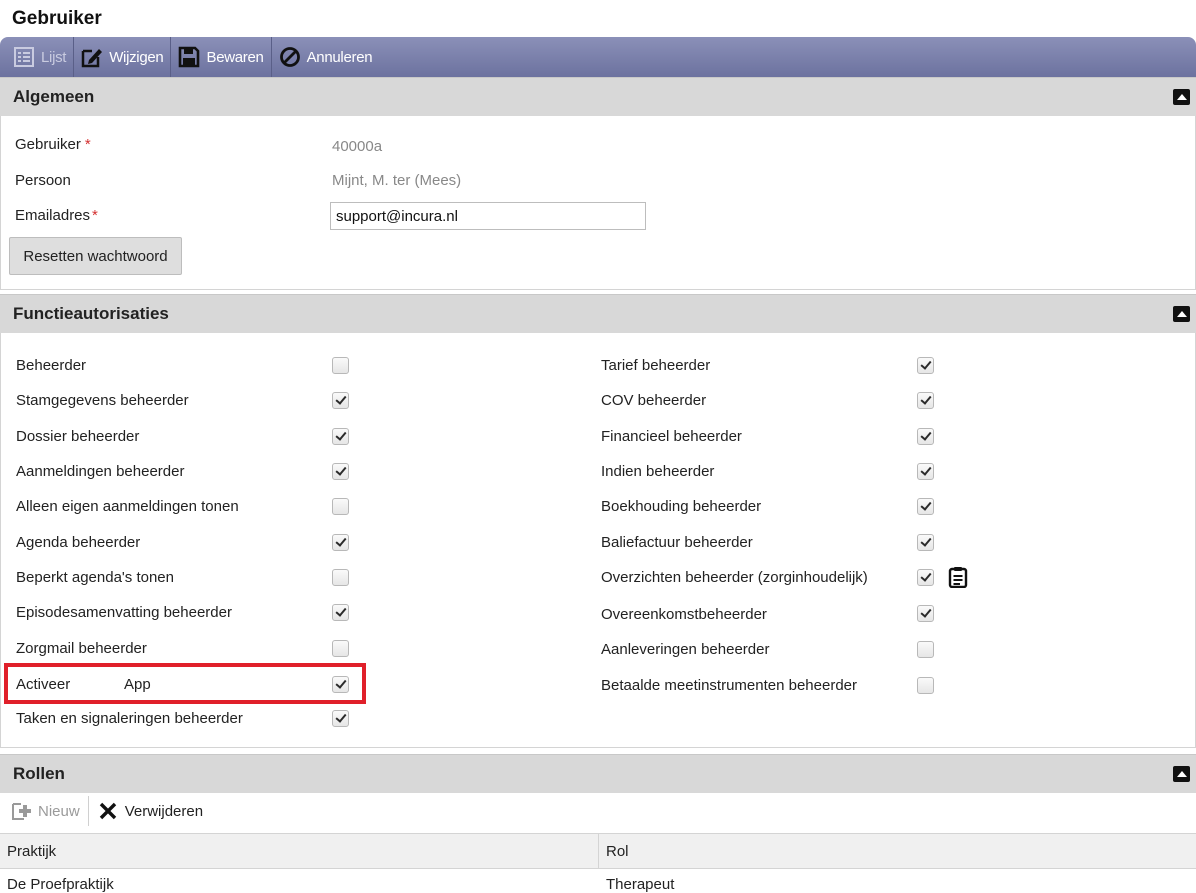 This screenshot has width=1196, height=893. Describe the element at coordinates (92, 57) in the screenshot. I see `edit-icon` at that location.